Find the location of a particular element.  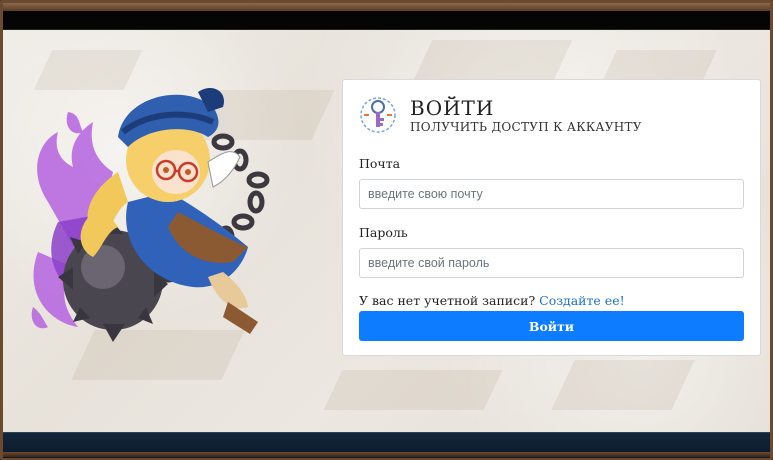

top-frame-bar is located at coordinates (386, 7).